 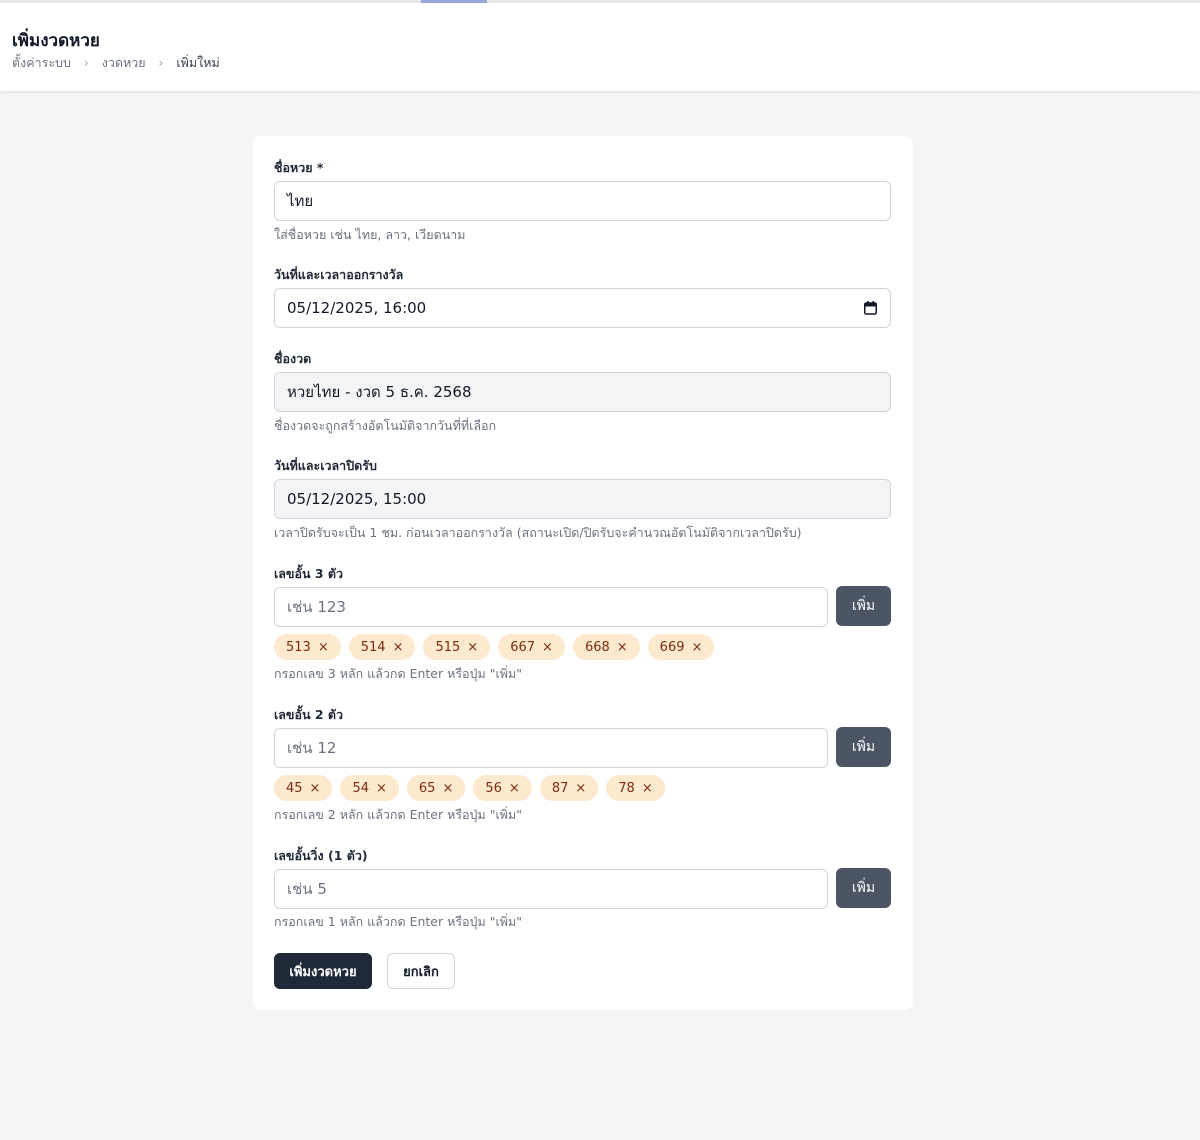 What do you see at coordinates (41, 63) in the screenshot?
I see `breadcrumb-item-settings: ตั้งค่าระบบ` at bounding box center [41, 63].